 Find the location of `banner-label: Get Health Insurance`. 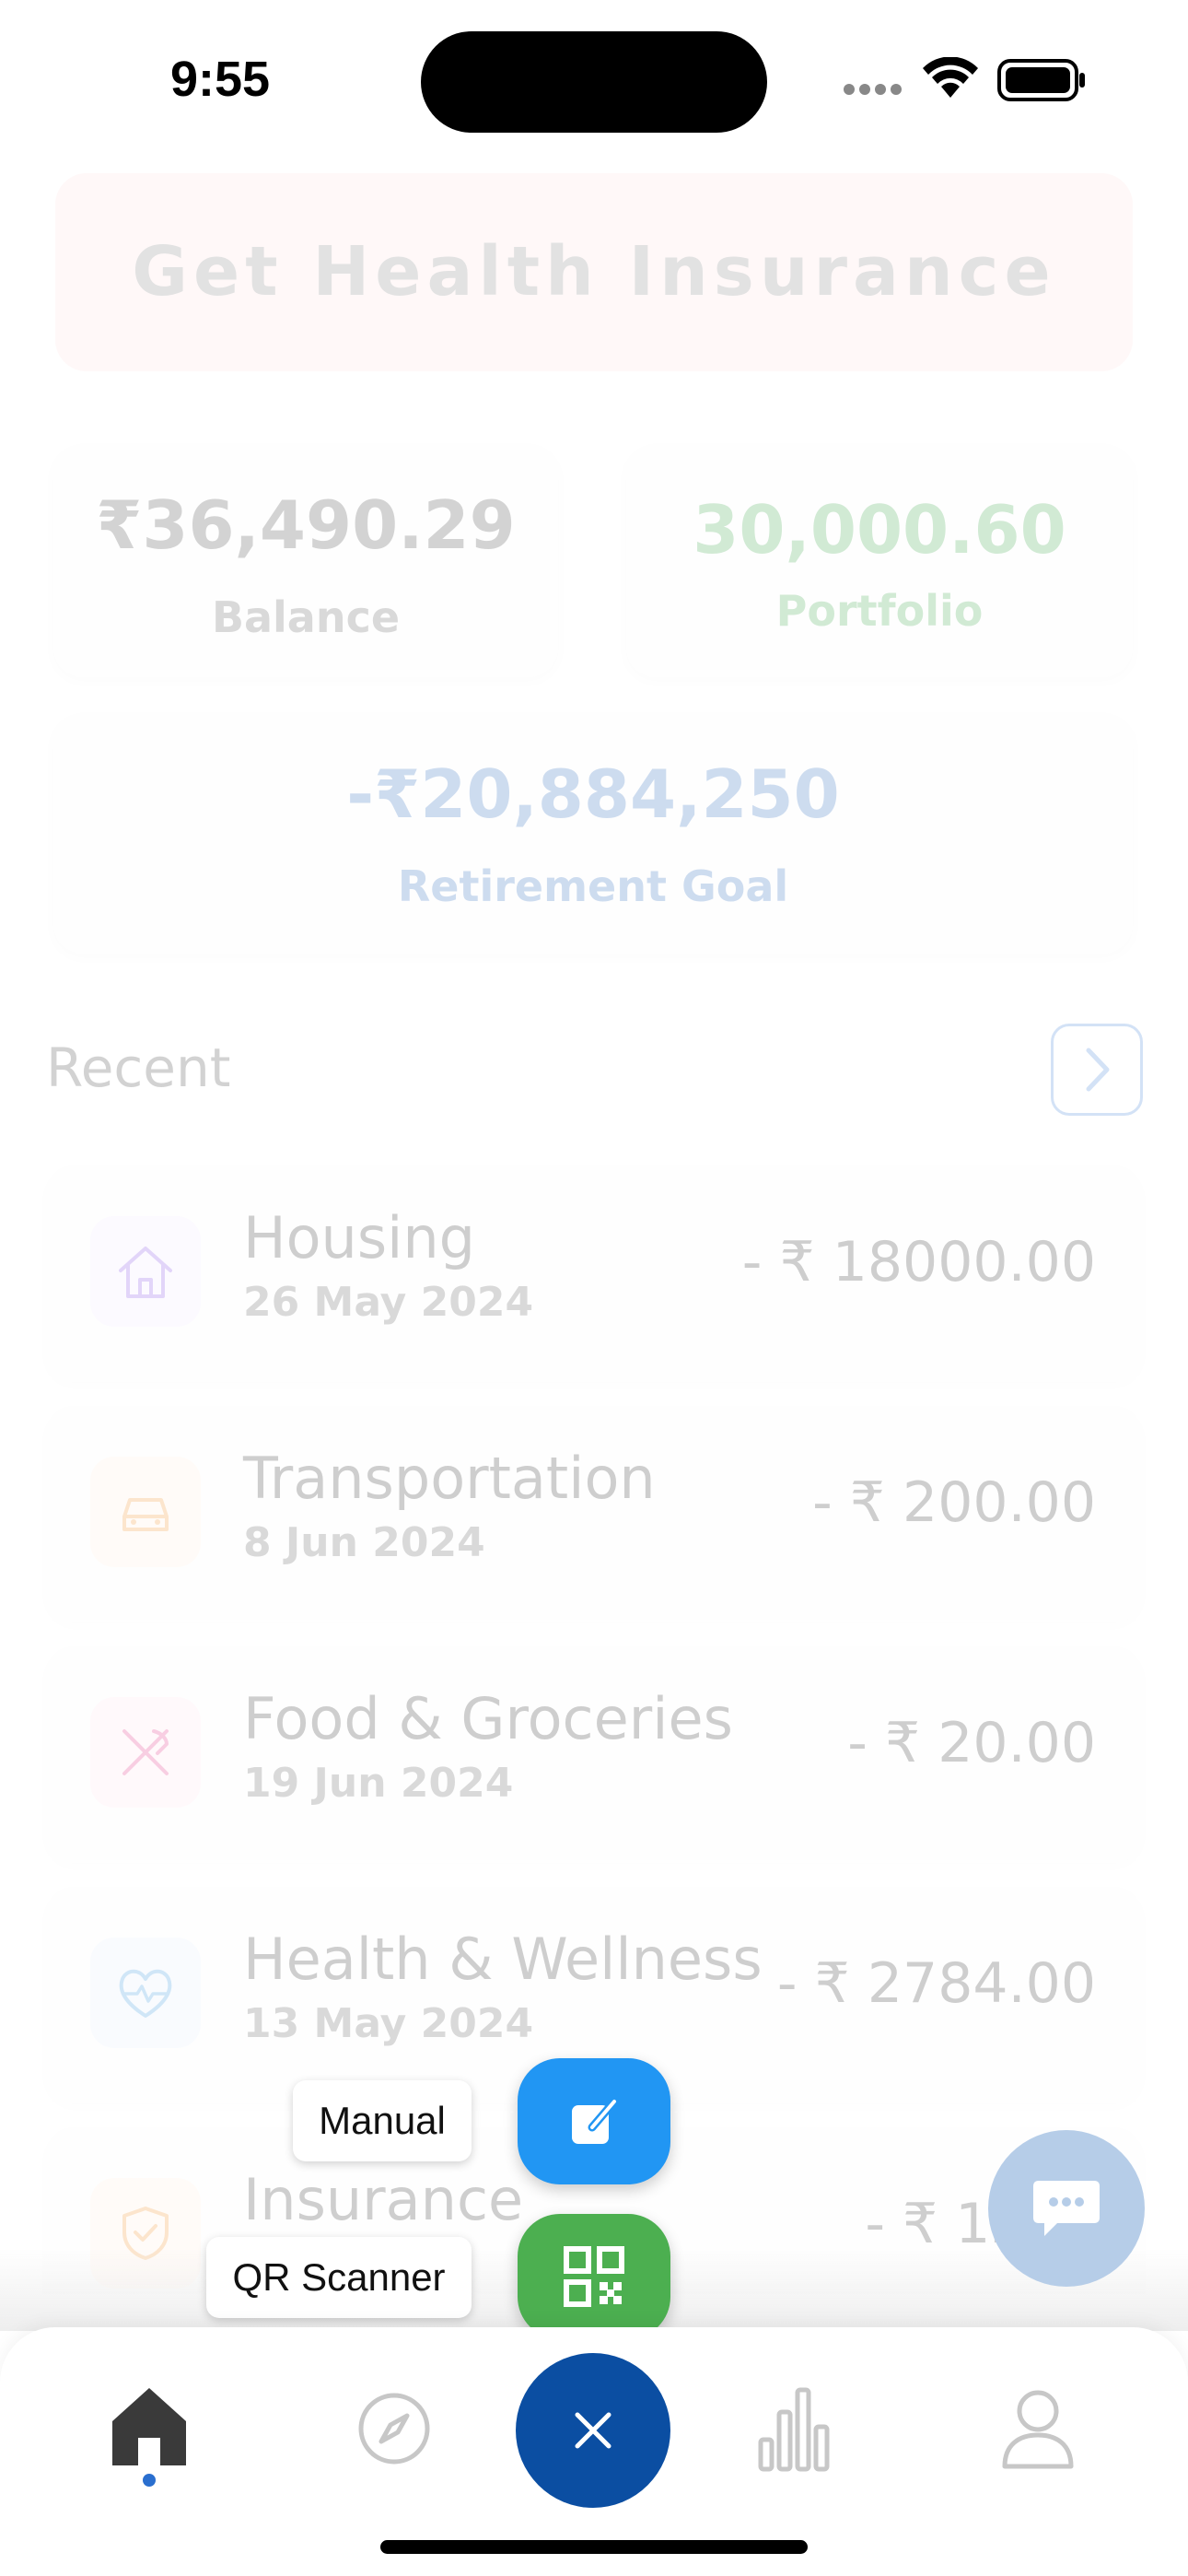

banner-label: Get Health Insurance is located at coordinates (594, 271).